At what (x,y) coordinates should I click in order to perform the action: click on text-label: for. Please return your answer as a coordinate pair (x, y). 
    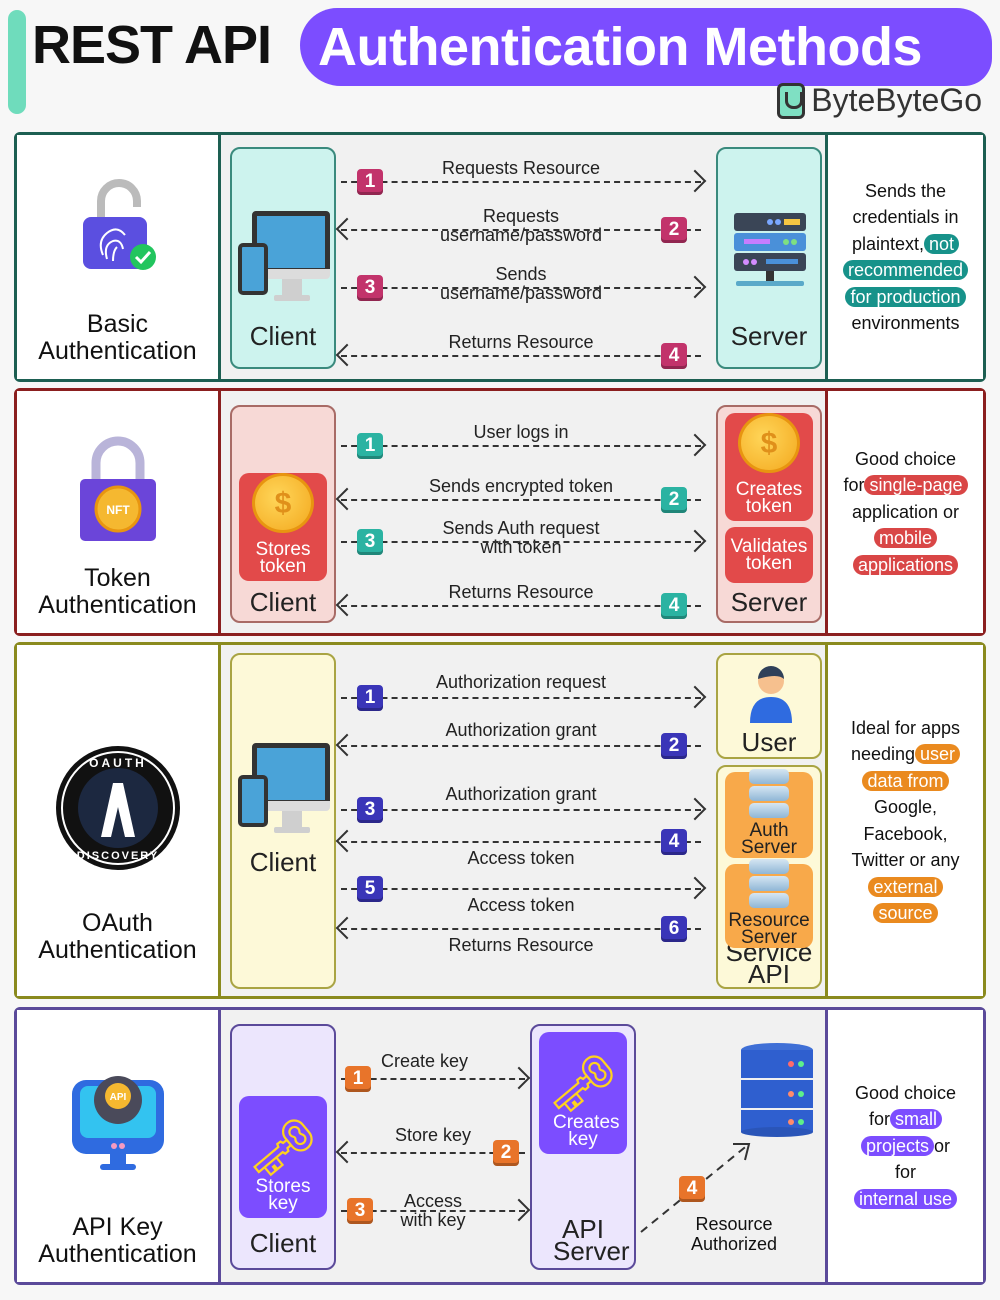
    Looking at the image, I should click on (905, 1172).